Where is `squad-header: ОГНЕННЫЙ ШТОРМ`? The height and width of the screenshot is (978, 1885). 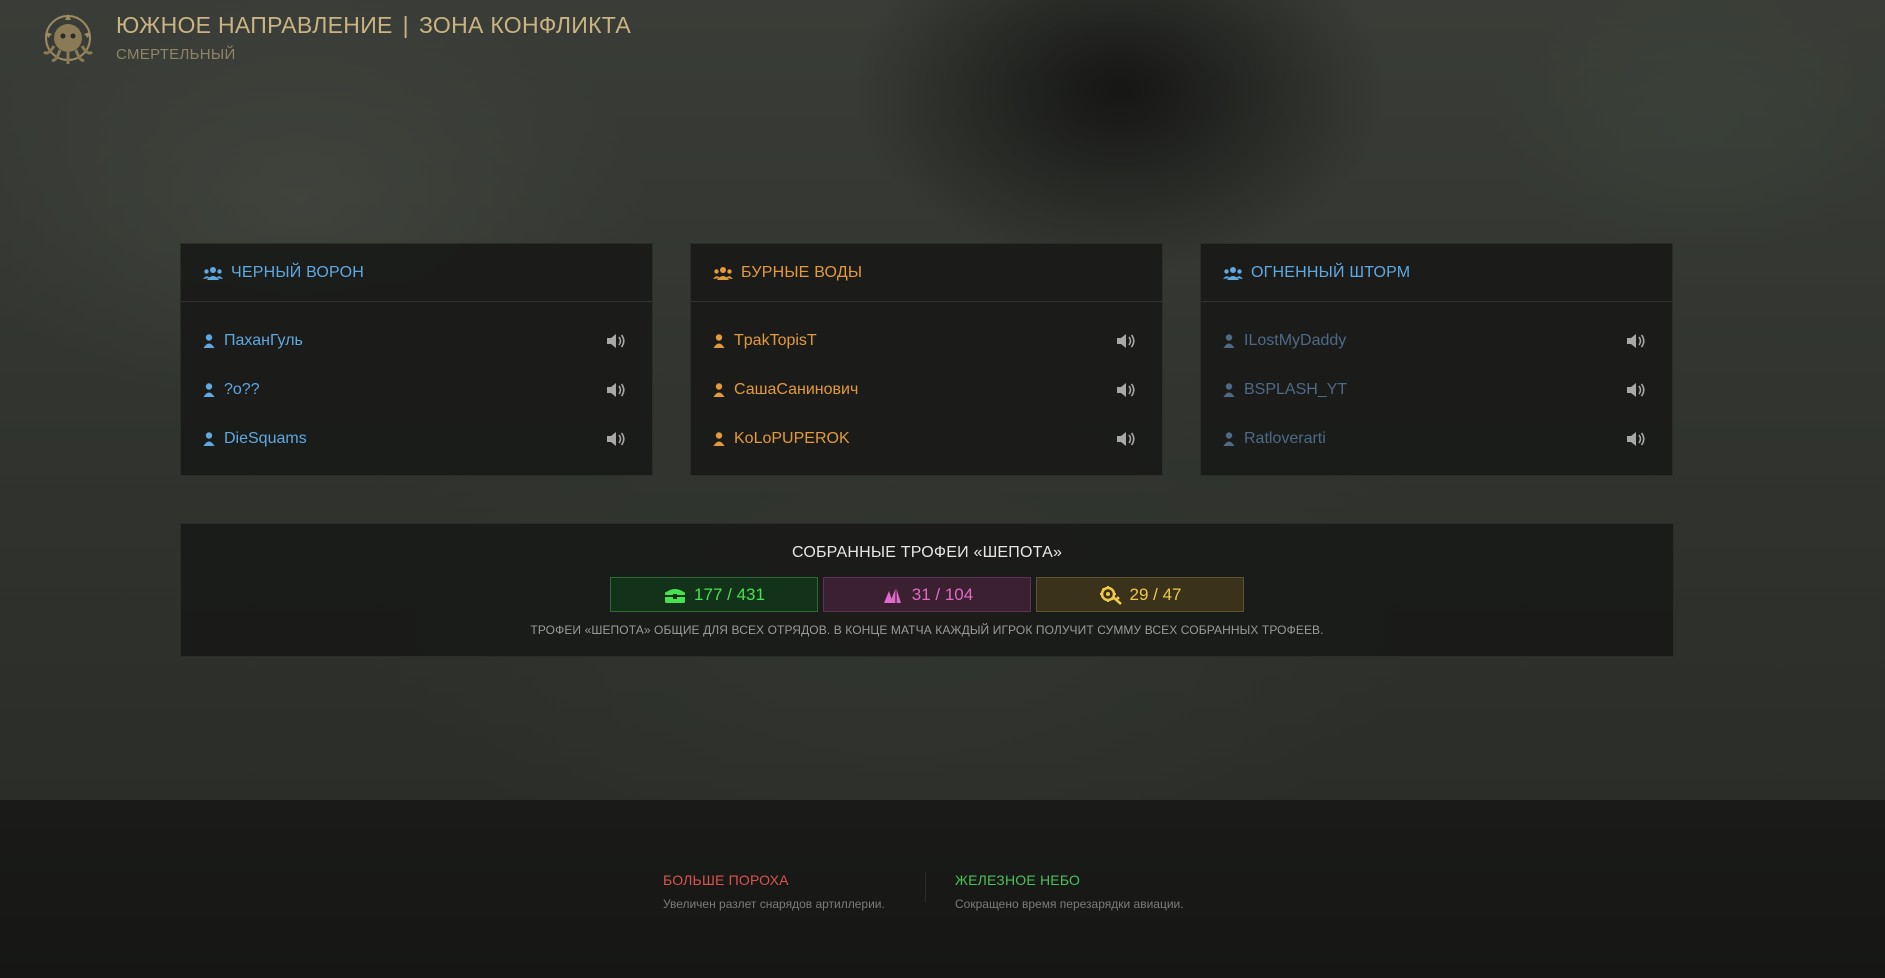 squad-header: ОГНЕННЫЙ ШТОРМ is located at coordinates (1436, 273).